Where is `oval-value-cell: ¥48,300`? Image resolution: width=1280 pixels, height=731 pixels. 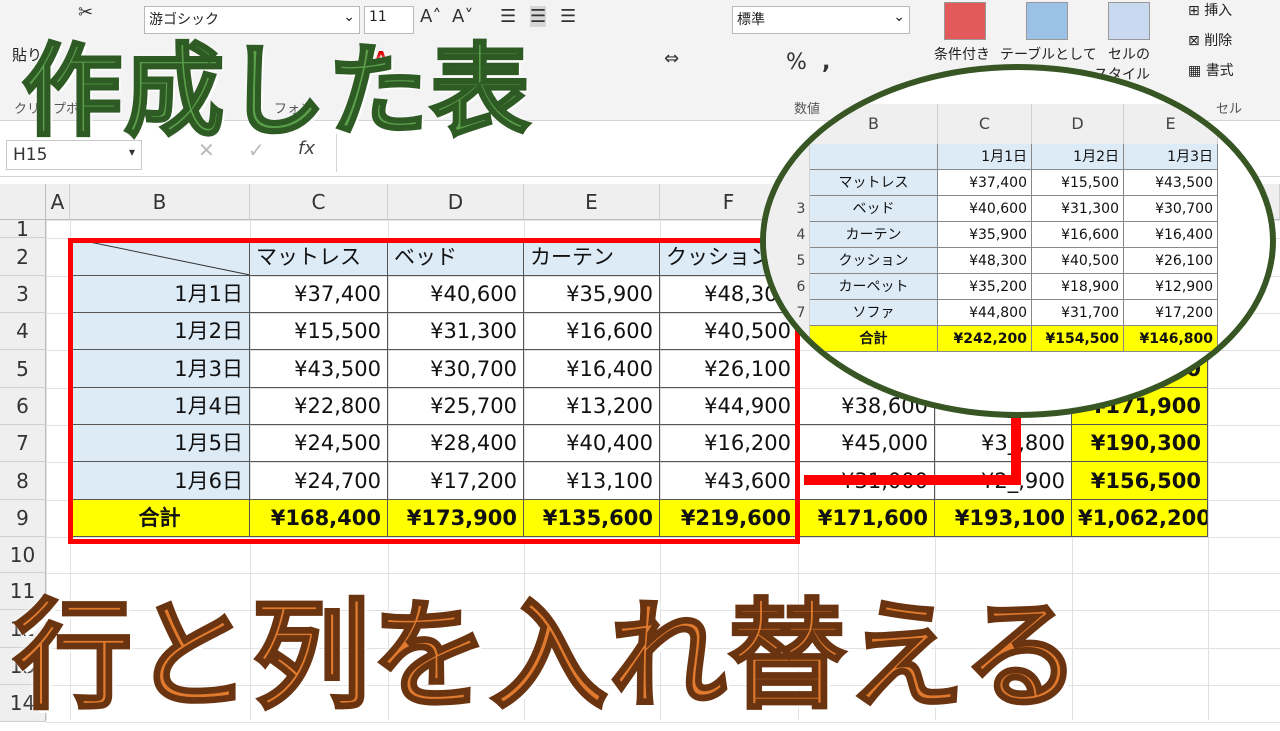
oval-value-cell: ¥48,300 is located at coordinates (985, 261).